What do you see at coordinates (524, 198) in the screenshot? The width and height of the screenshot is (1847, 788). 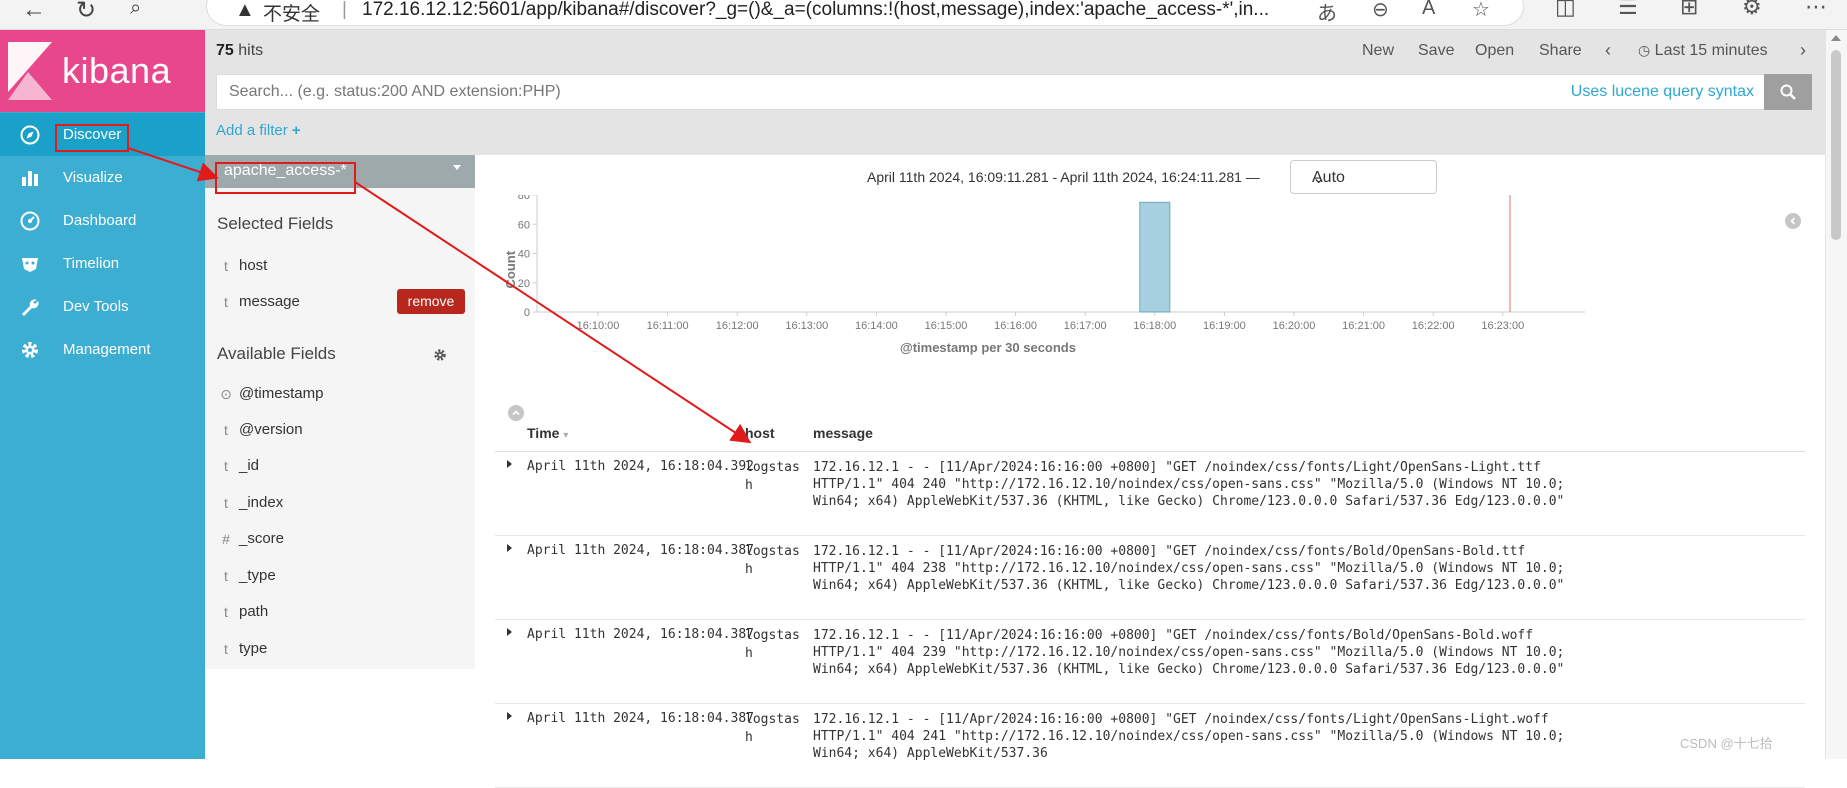 I see `y-tick-label: 80` at bounding box center [524, 198].